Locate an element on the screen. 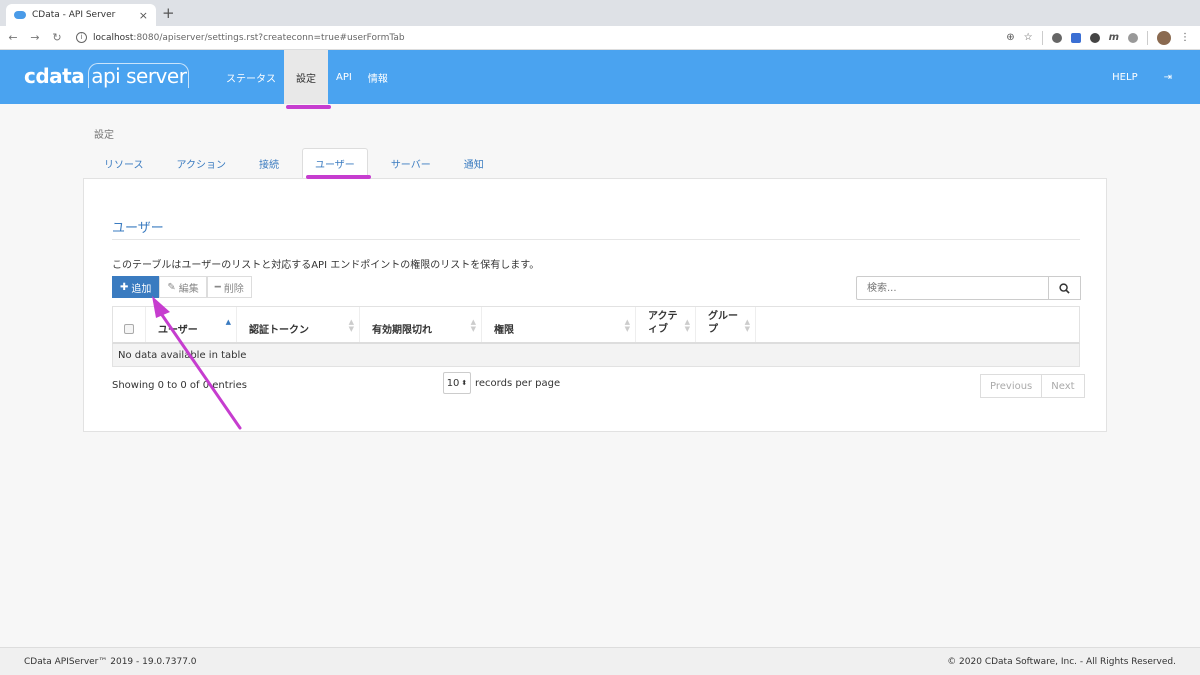 This screenshot has height=675, width=1200. avatar is located at coordinates (1164, 37).